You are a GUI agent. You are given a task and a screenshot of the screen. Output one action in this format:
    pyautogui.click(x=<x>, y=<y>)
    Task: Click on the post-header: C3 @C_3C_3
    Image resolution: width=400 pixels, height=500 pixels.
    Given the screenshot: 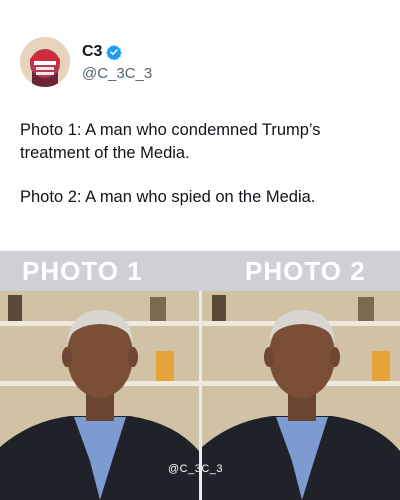 What is the action you would take?
    pyautogui.click(x=86, y=62)
    